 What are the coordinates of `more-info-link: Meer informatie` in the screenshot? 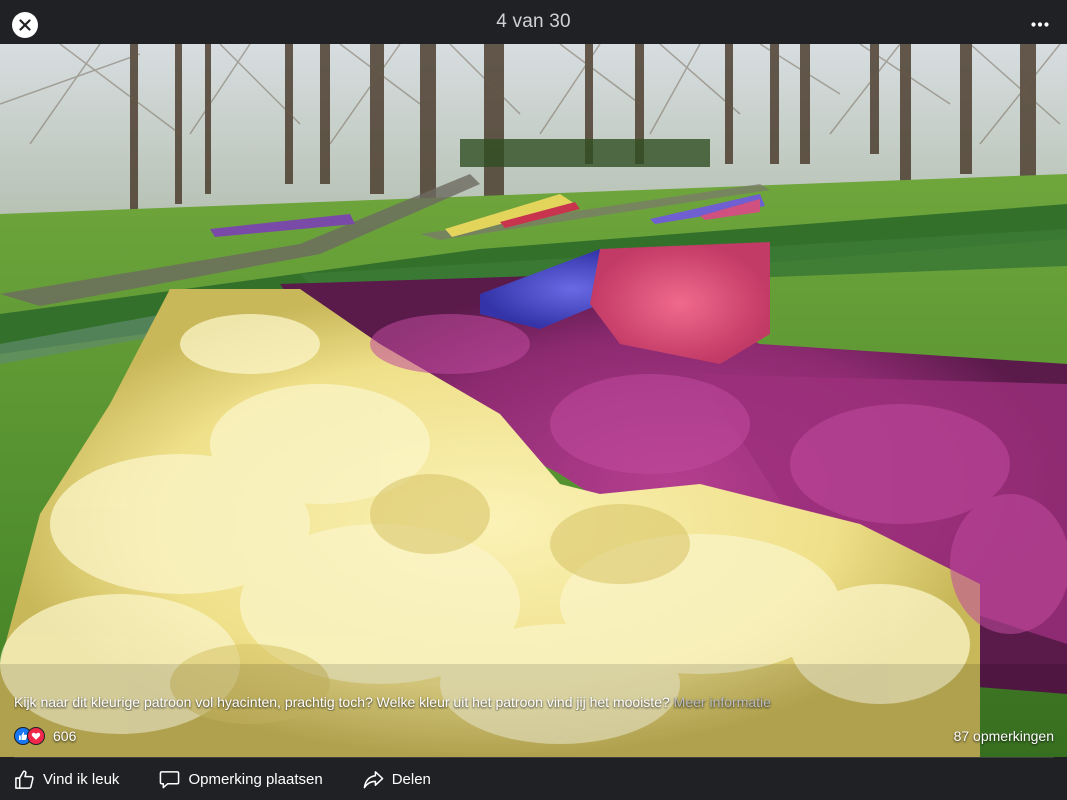 It's located at (722, 702).